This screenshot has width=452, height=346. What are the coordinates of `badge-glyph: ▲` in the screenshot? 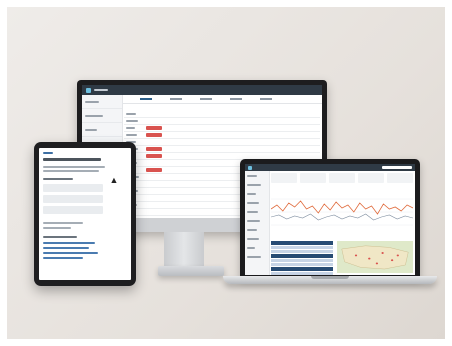 It's located at (114, 180).